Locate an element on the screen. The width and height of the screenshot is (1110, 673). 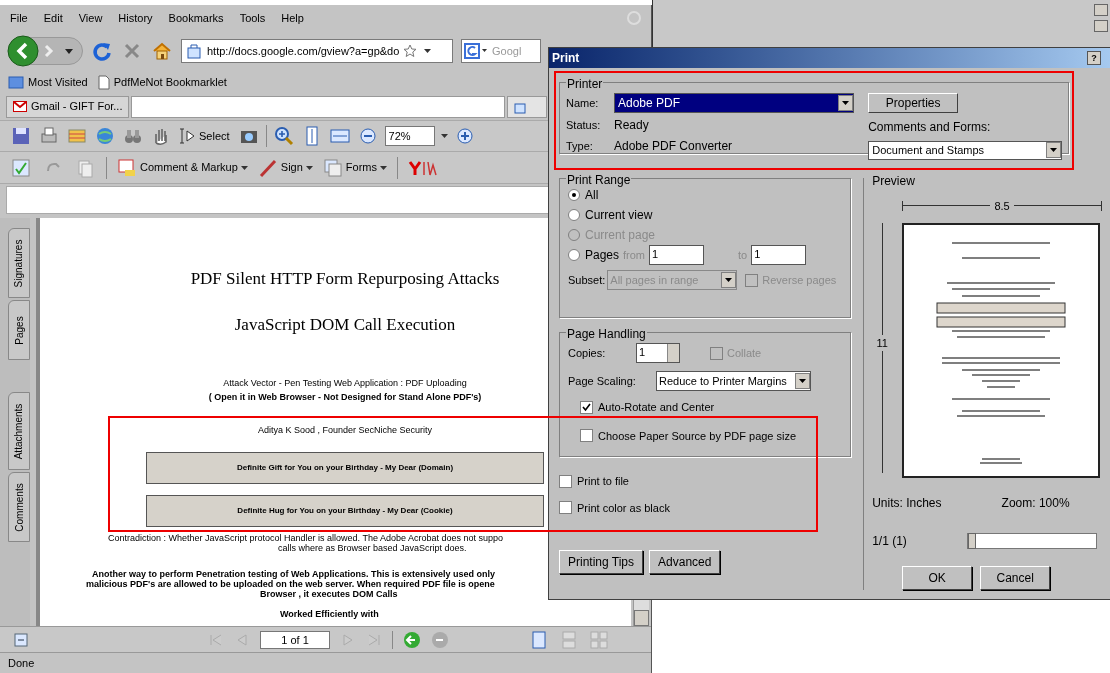
comment-markup-button: Comment & Markup is located at coordinates (182, 167).